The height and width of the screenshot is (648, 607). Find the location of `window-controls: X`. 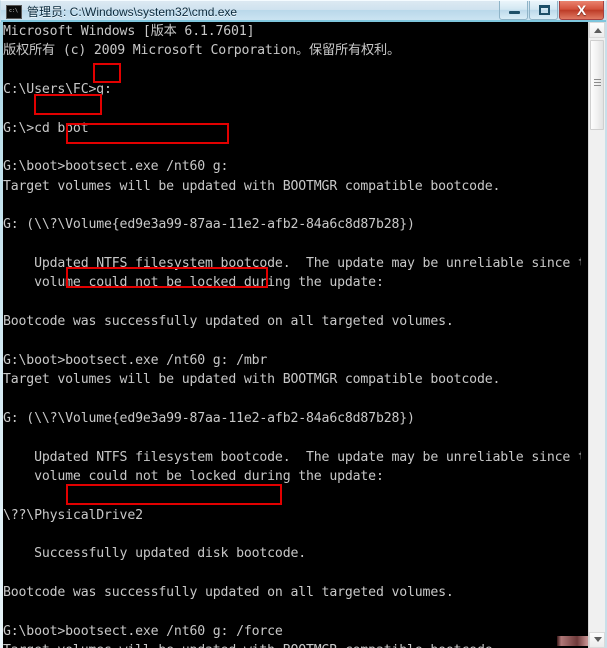

window-controls: X is located at coordinates (551, 11).